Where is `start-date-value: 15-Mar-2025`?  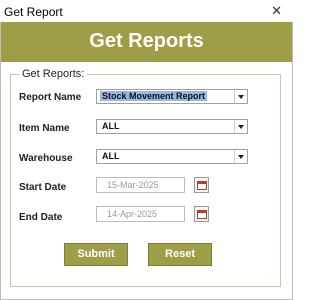
start-date-value: 15-Mar-2025 is located at coordinates (133, 185).